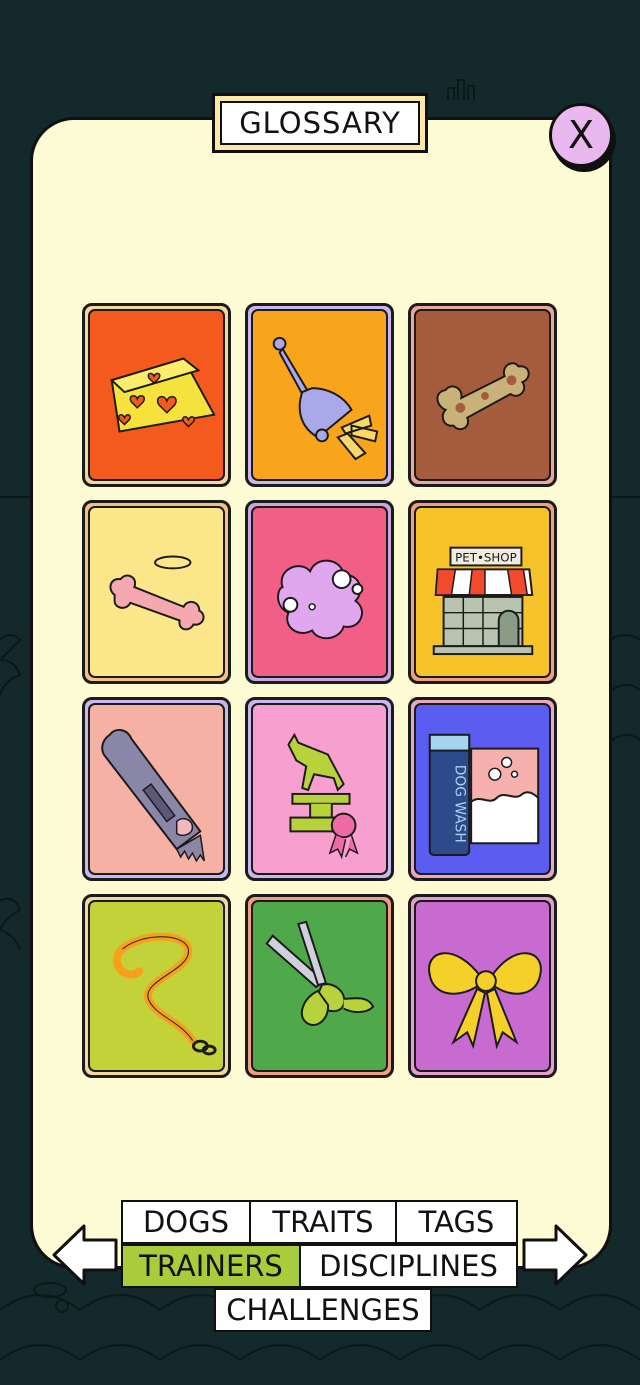 Image resolution: width=640 pixels, height=1385 pixels. Describe the element at coordinates (555, 1255) in the screenshot. I see `next-arrow-button` at that location.